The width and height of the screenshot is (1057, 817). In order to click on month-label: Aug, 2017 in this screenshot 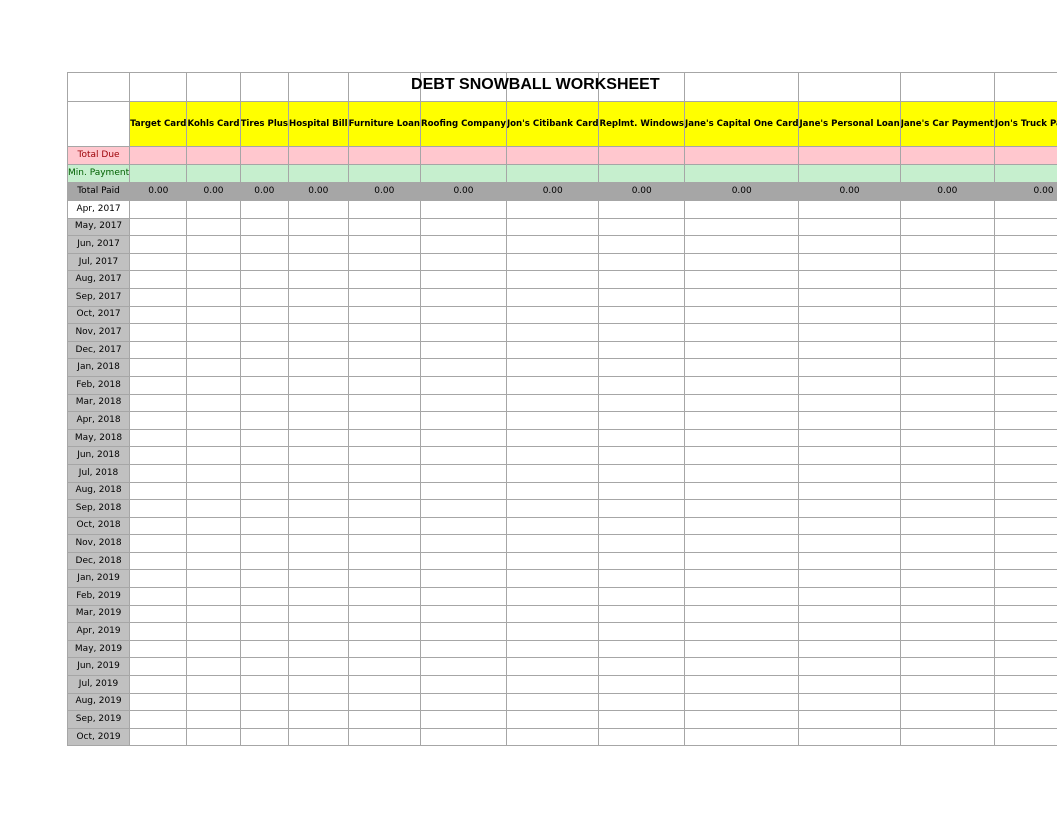, I will do `click(98, 279)`.